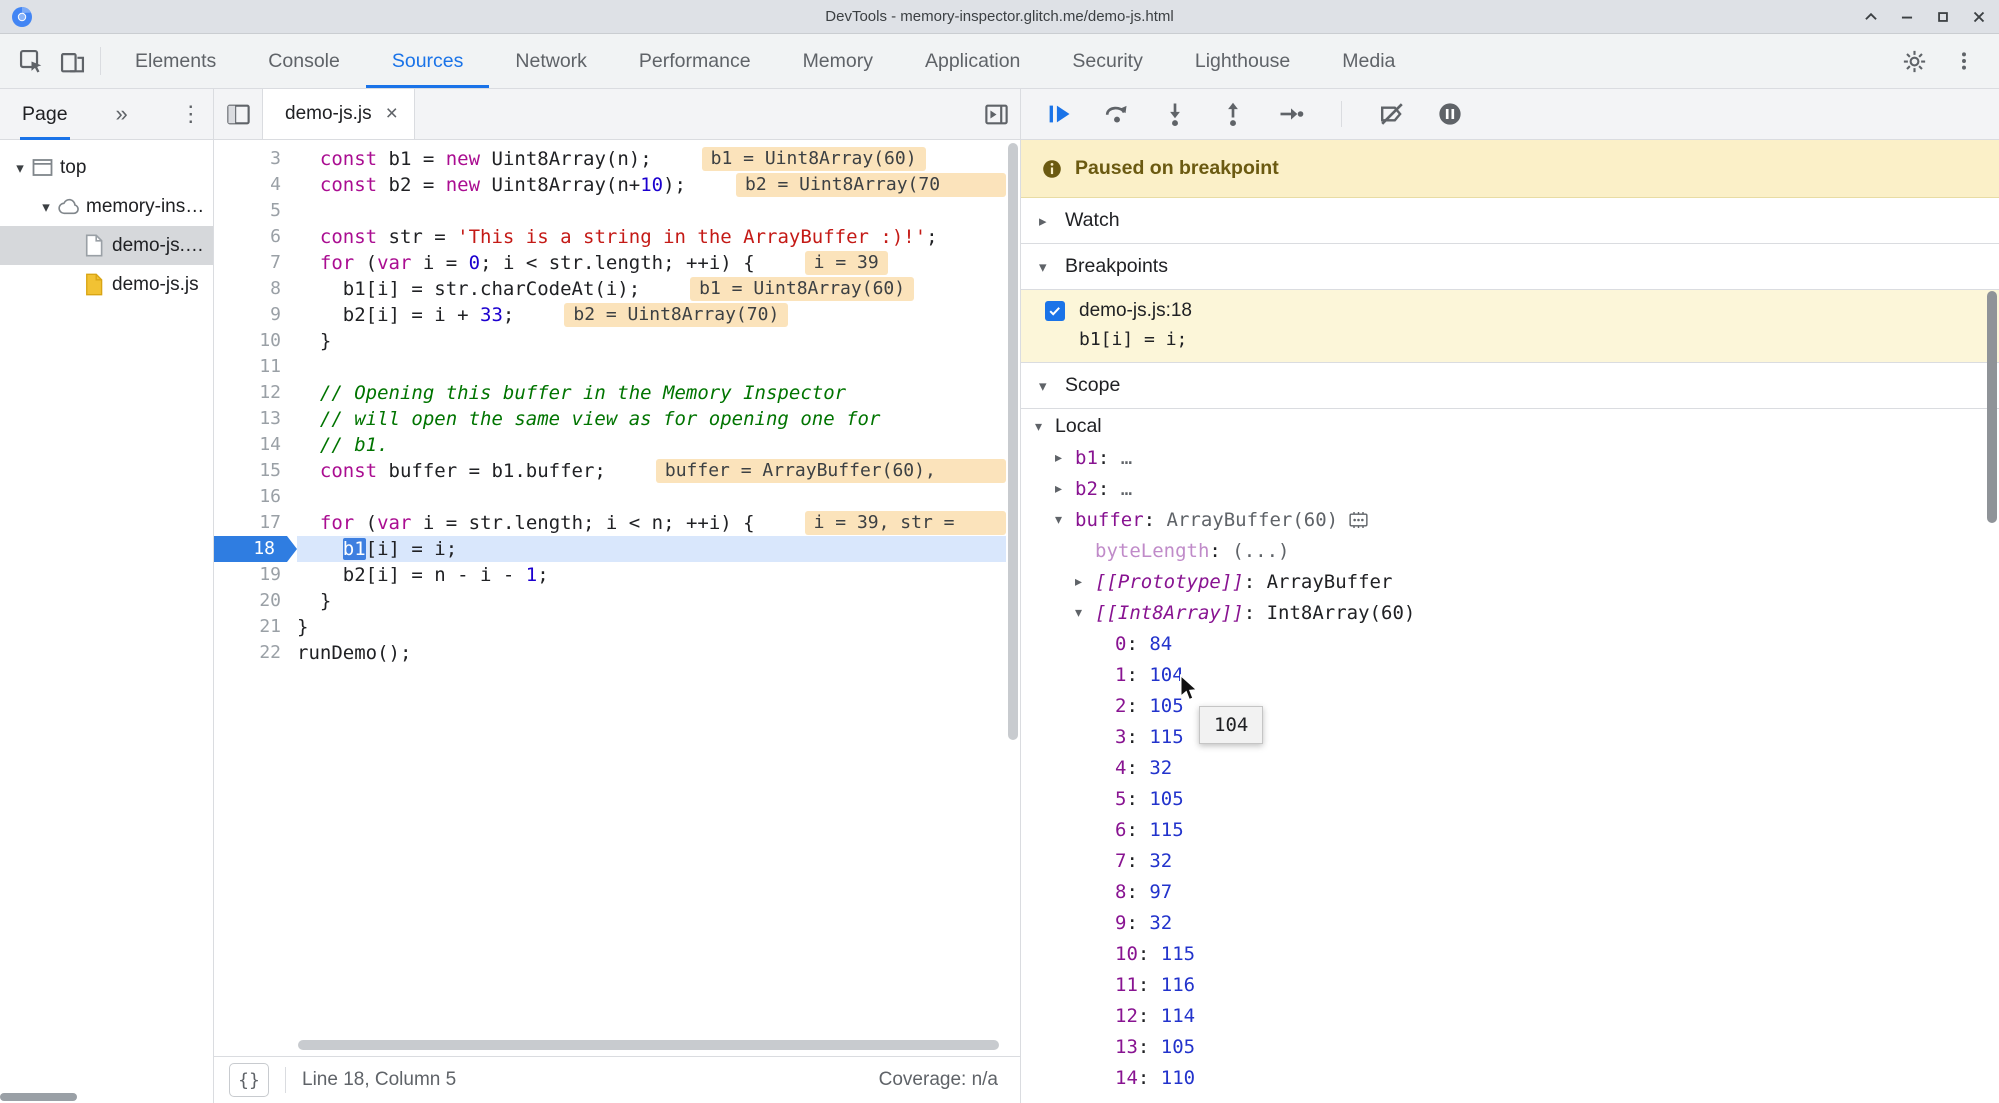 The height and width of the screenshot is (1103, 1999). I want to click on tab-elements: Elements, so click(175, 61).